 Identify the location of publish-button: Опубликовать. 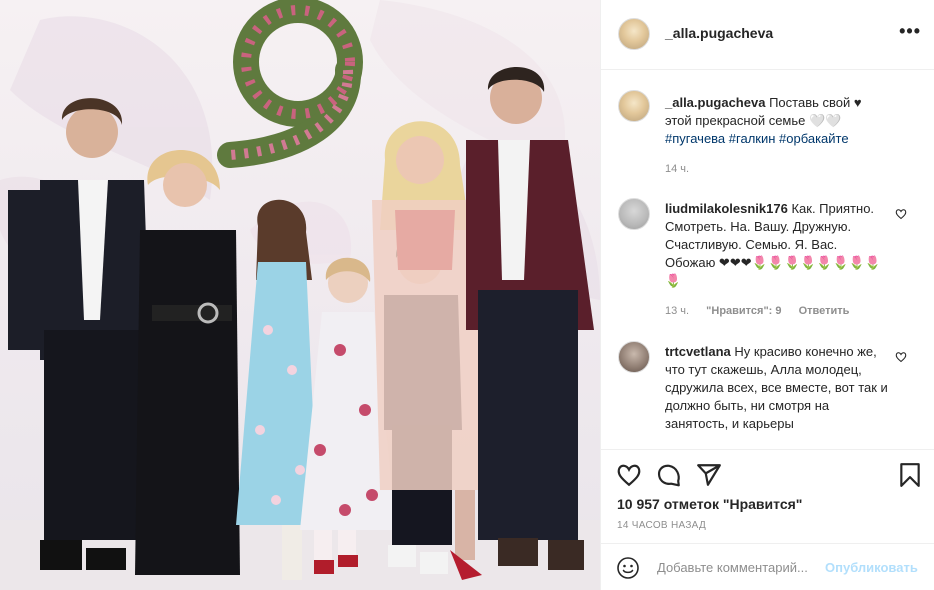
(871, 567).